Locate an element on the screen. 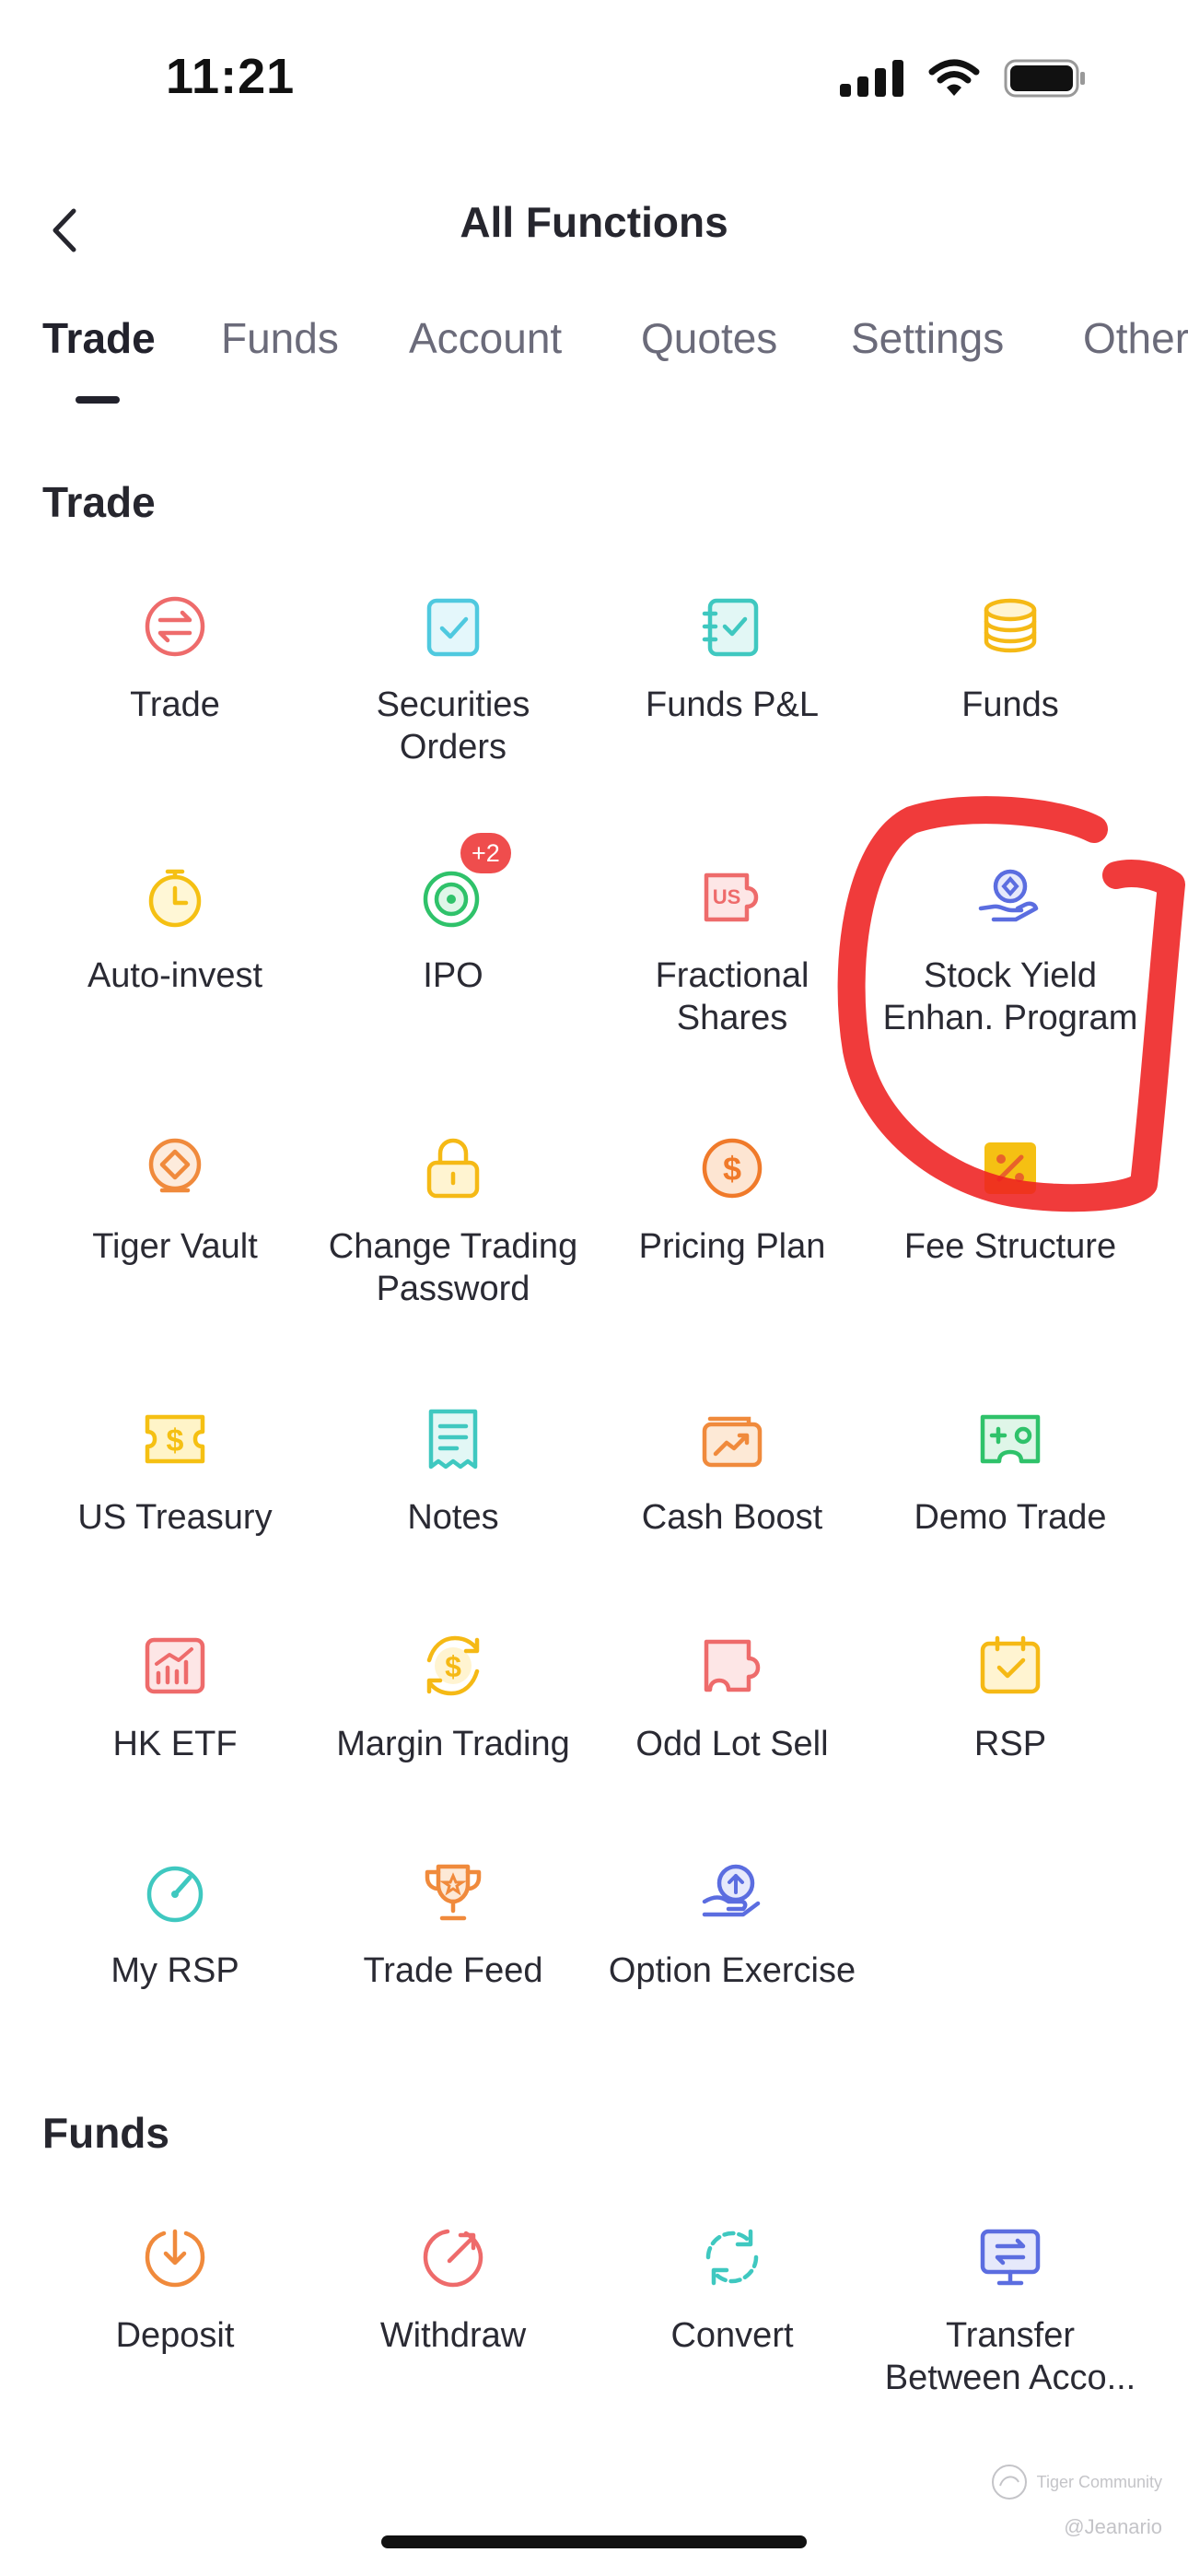 This screenshot has width=1188, height=2576. dollar-circle-icon: $ is located at coordinates (732, 1168).